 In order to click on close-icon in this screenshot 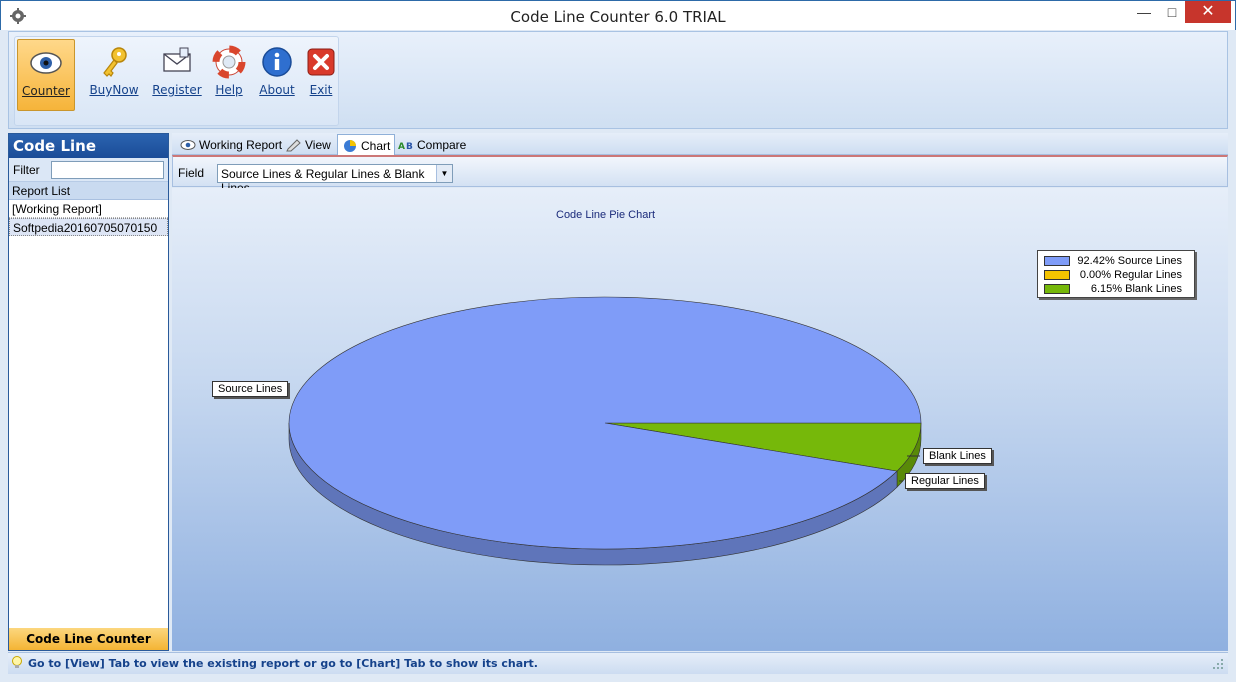, I will do `click(321, 62)`.